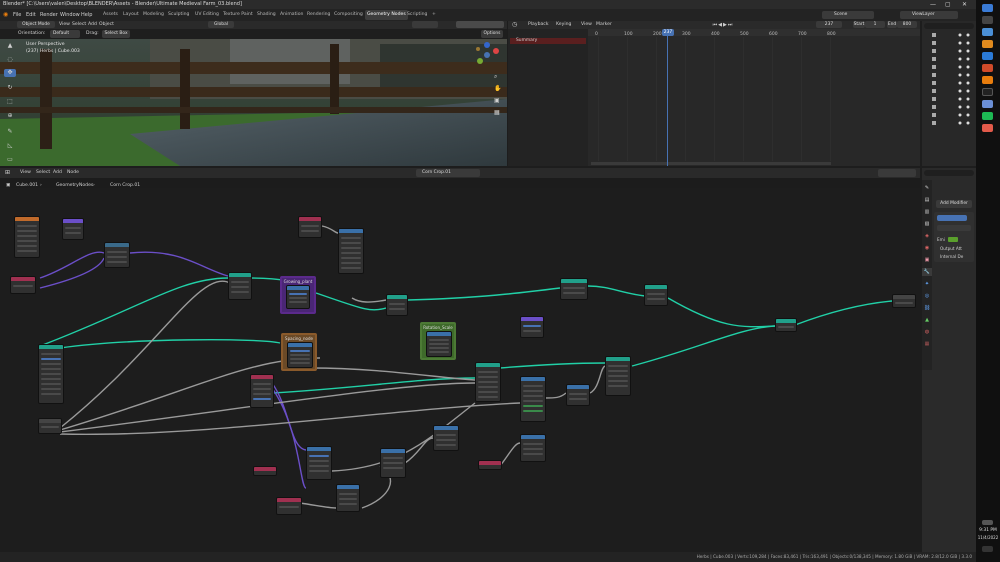 The height and width of the screenshot is (562, 1000). Describe the element at coordinates (497, 113) in the screenshot. I see `grid-icon: ▦` at that location.